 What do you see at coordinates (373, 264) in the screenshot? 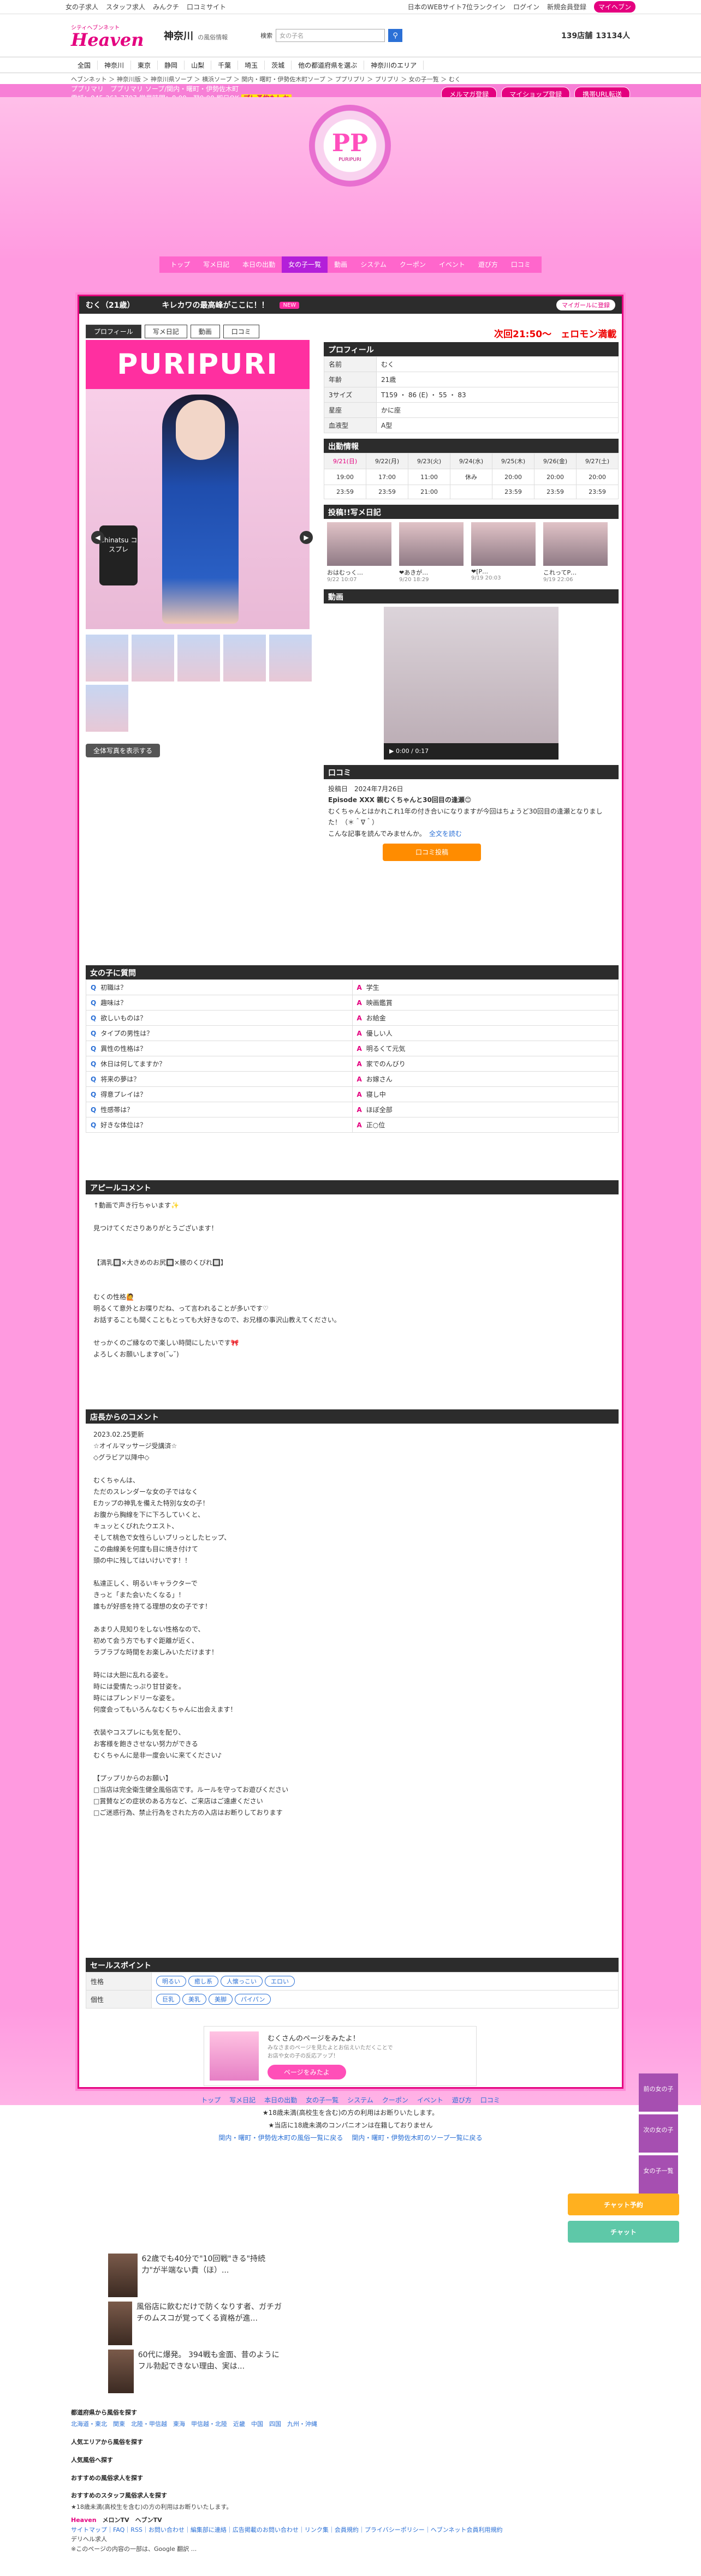
I see `shop-nav-item: システム` at bounding box center [373, 264].